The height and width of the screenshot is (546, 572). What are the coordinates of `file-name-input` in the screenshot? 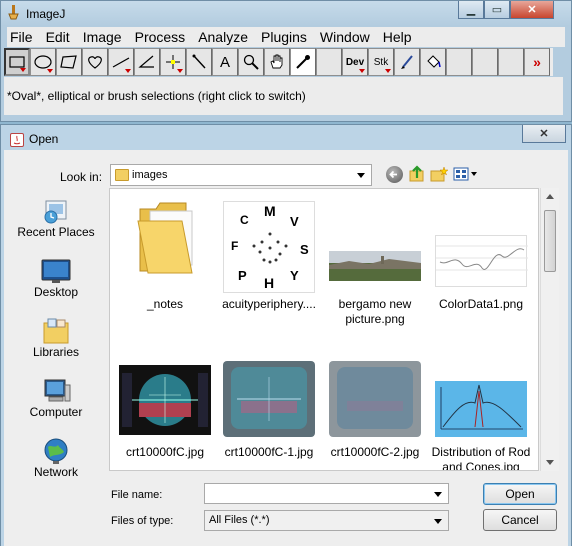 It's located at (326, 493).